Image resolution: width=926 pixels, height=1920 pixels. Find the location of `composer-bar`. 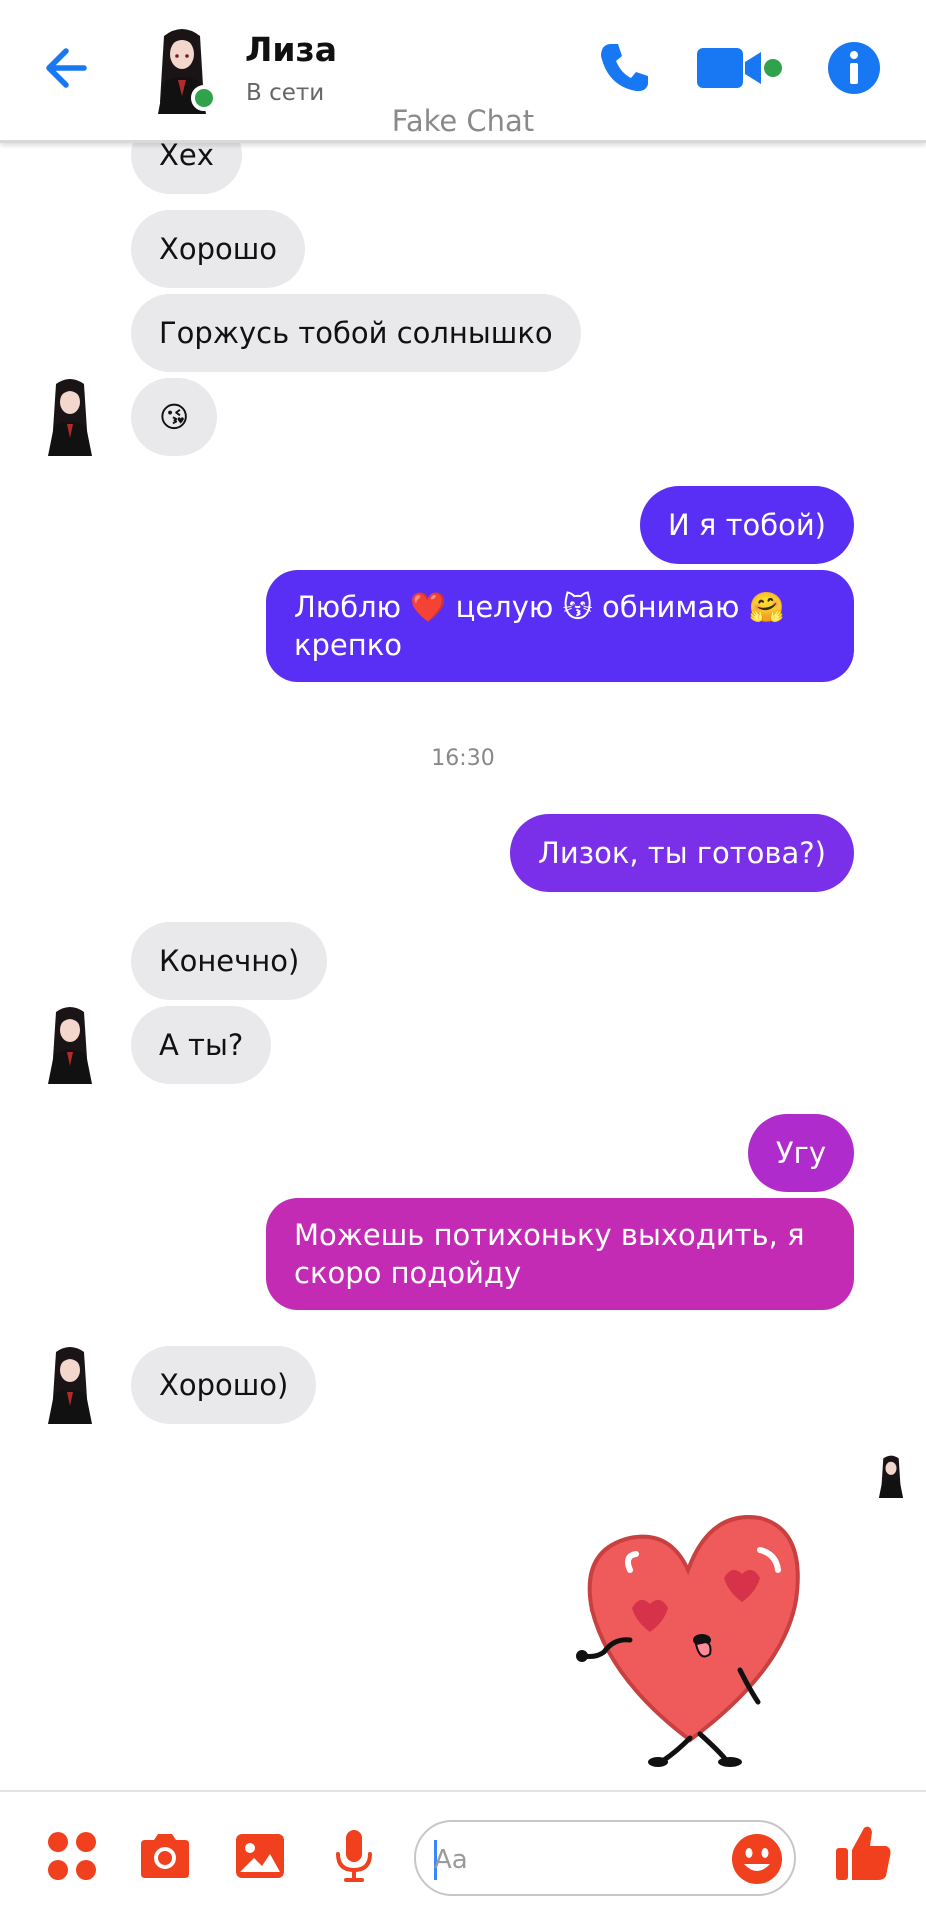

composer-bar is located at coordinates (463, 1855).